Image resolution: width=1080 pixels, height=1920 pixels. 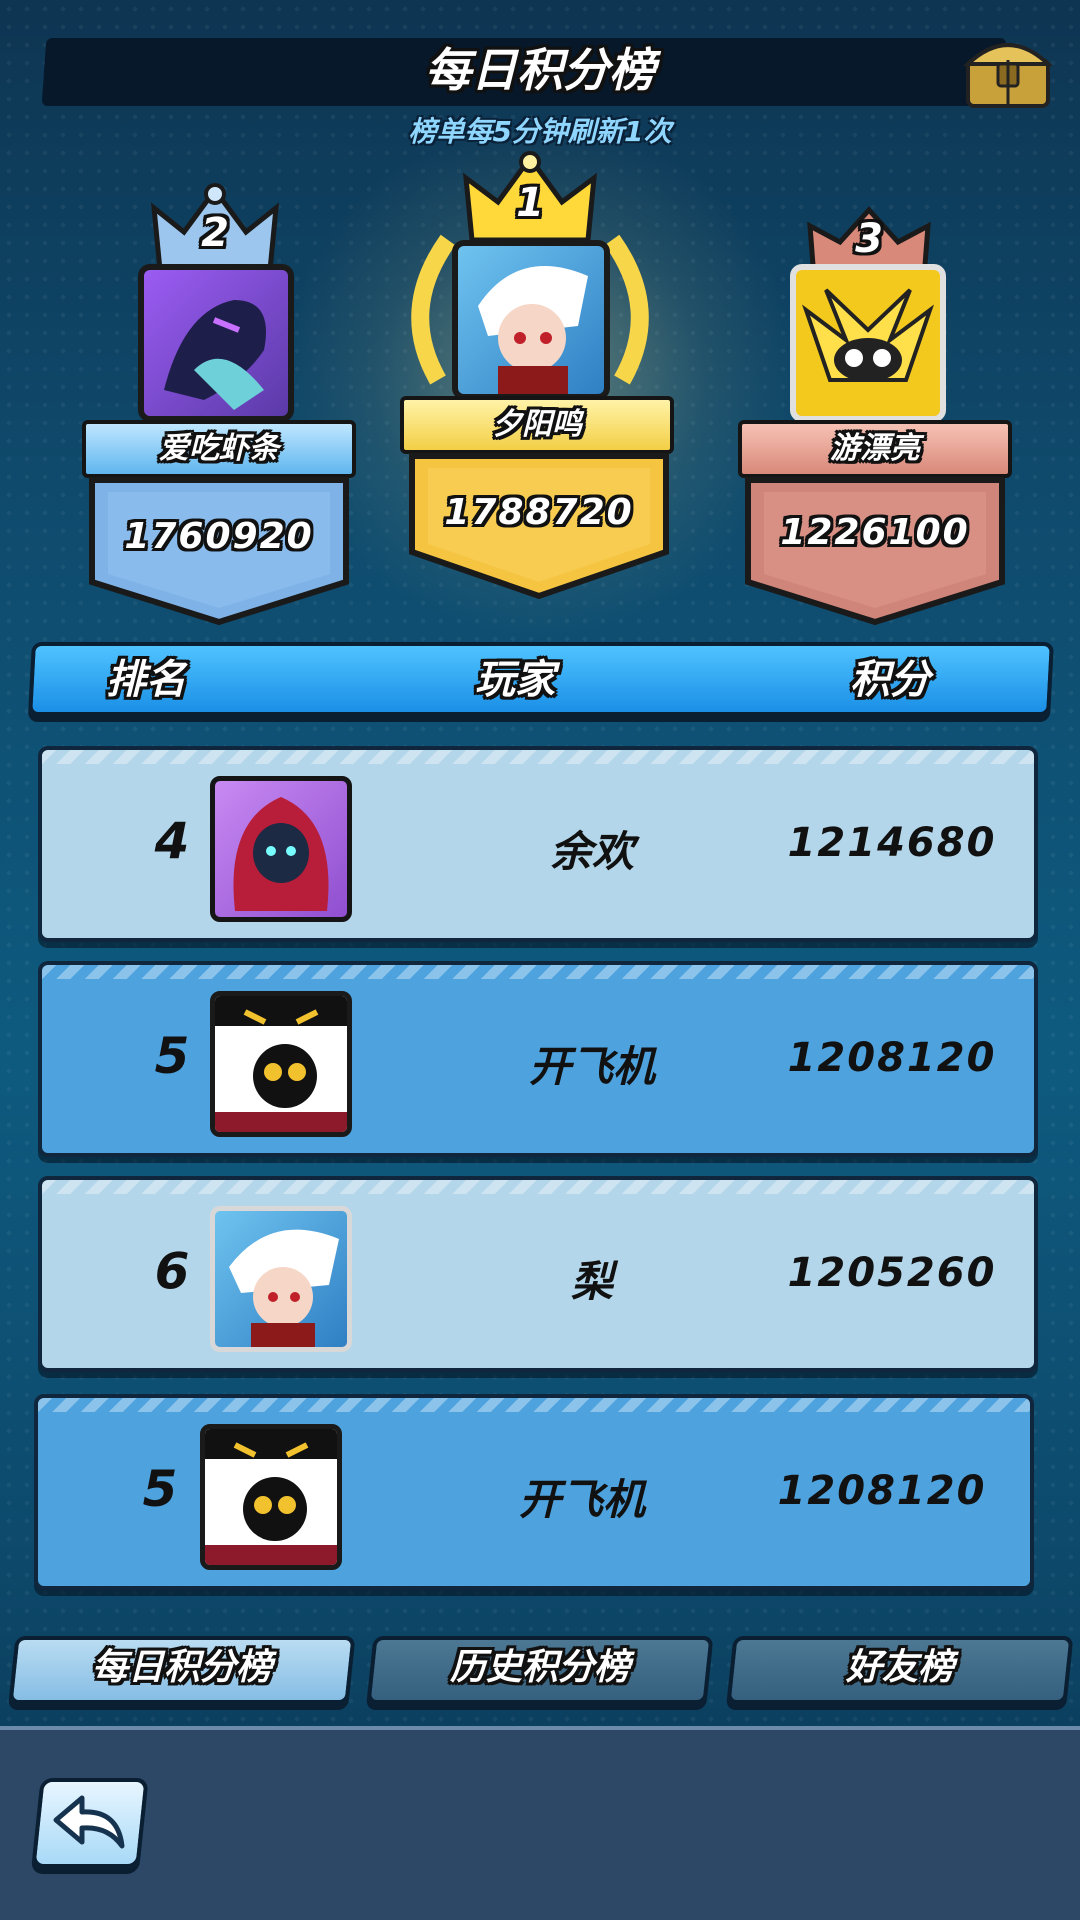 What do you see at coordinates (540, 131) in the screenshot?
I see `refresh-note: 榜单每5分钟刷新1次` at bounding box center [540, 131].